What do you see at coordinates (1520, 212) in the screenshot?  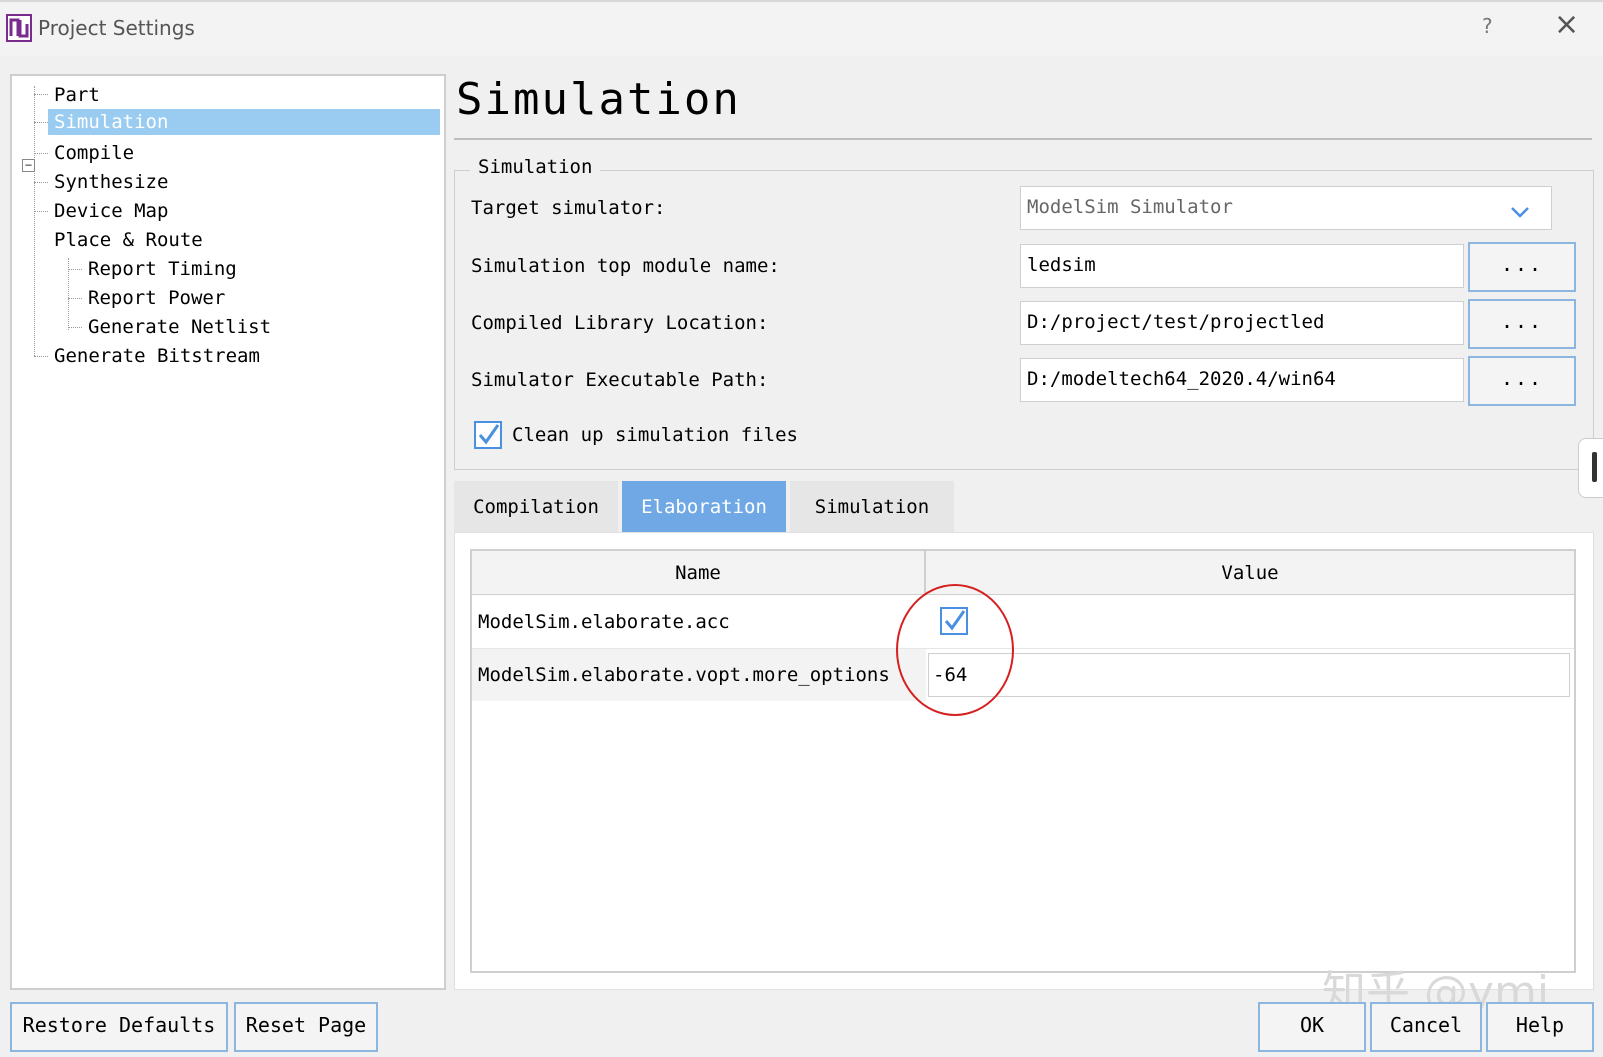 I see `chevron-down-icon` at bounding box center [1520, 212].